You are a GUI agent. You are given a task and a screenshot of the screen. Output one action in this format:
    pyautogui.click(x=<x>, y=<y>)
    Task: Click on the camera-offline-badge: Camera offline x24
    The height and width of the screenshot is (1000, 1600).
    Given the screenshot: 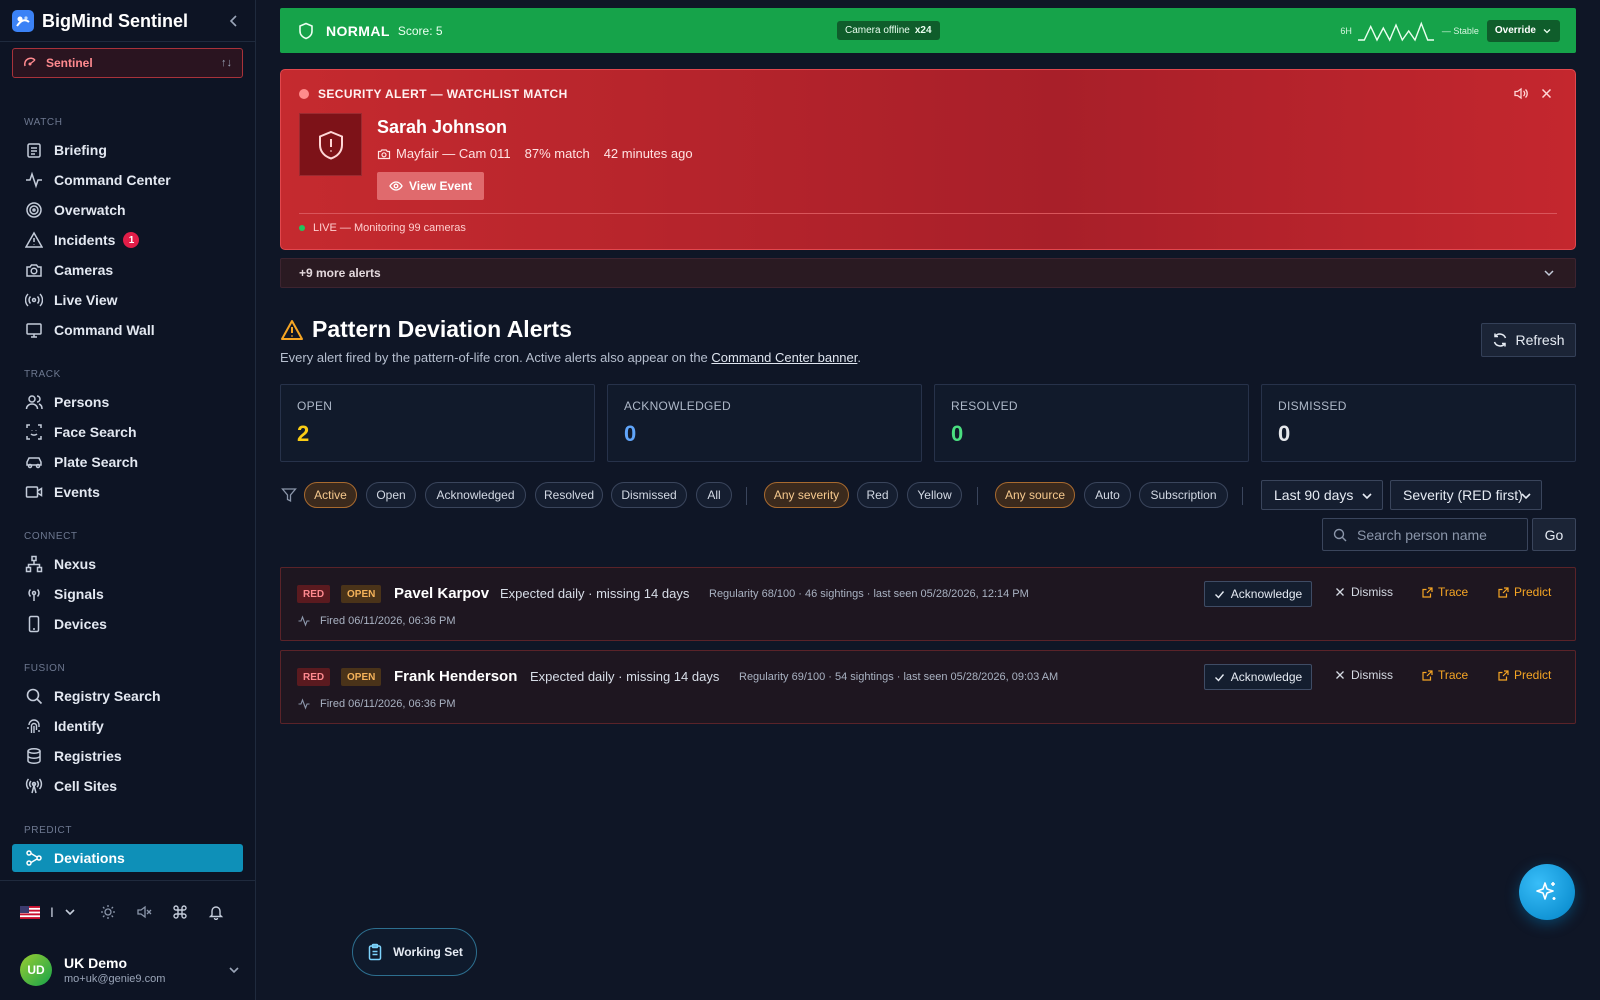 What is the action you would take?
    pyautogui.click(x=888, y=30)
    